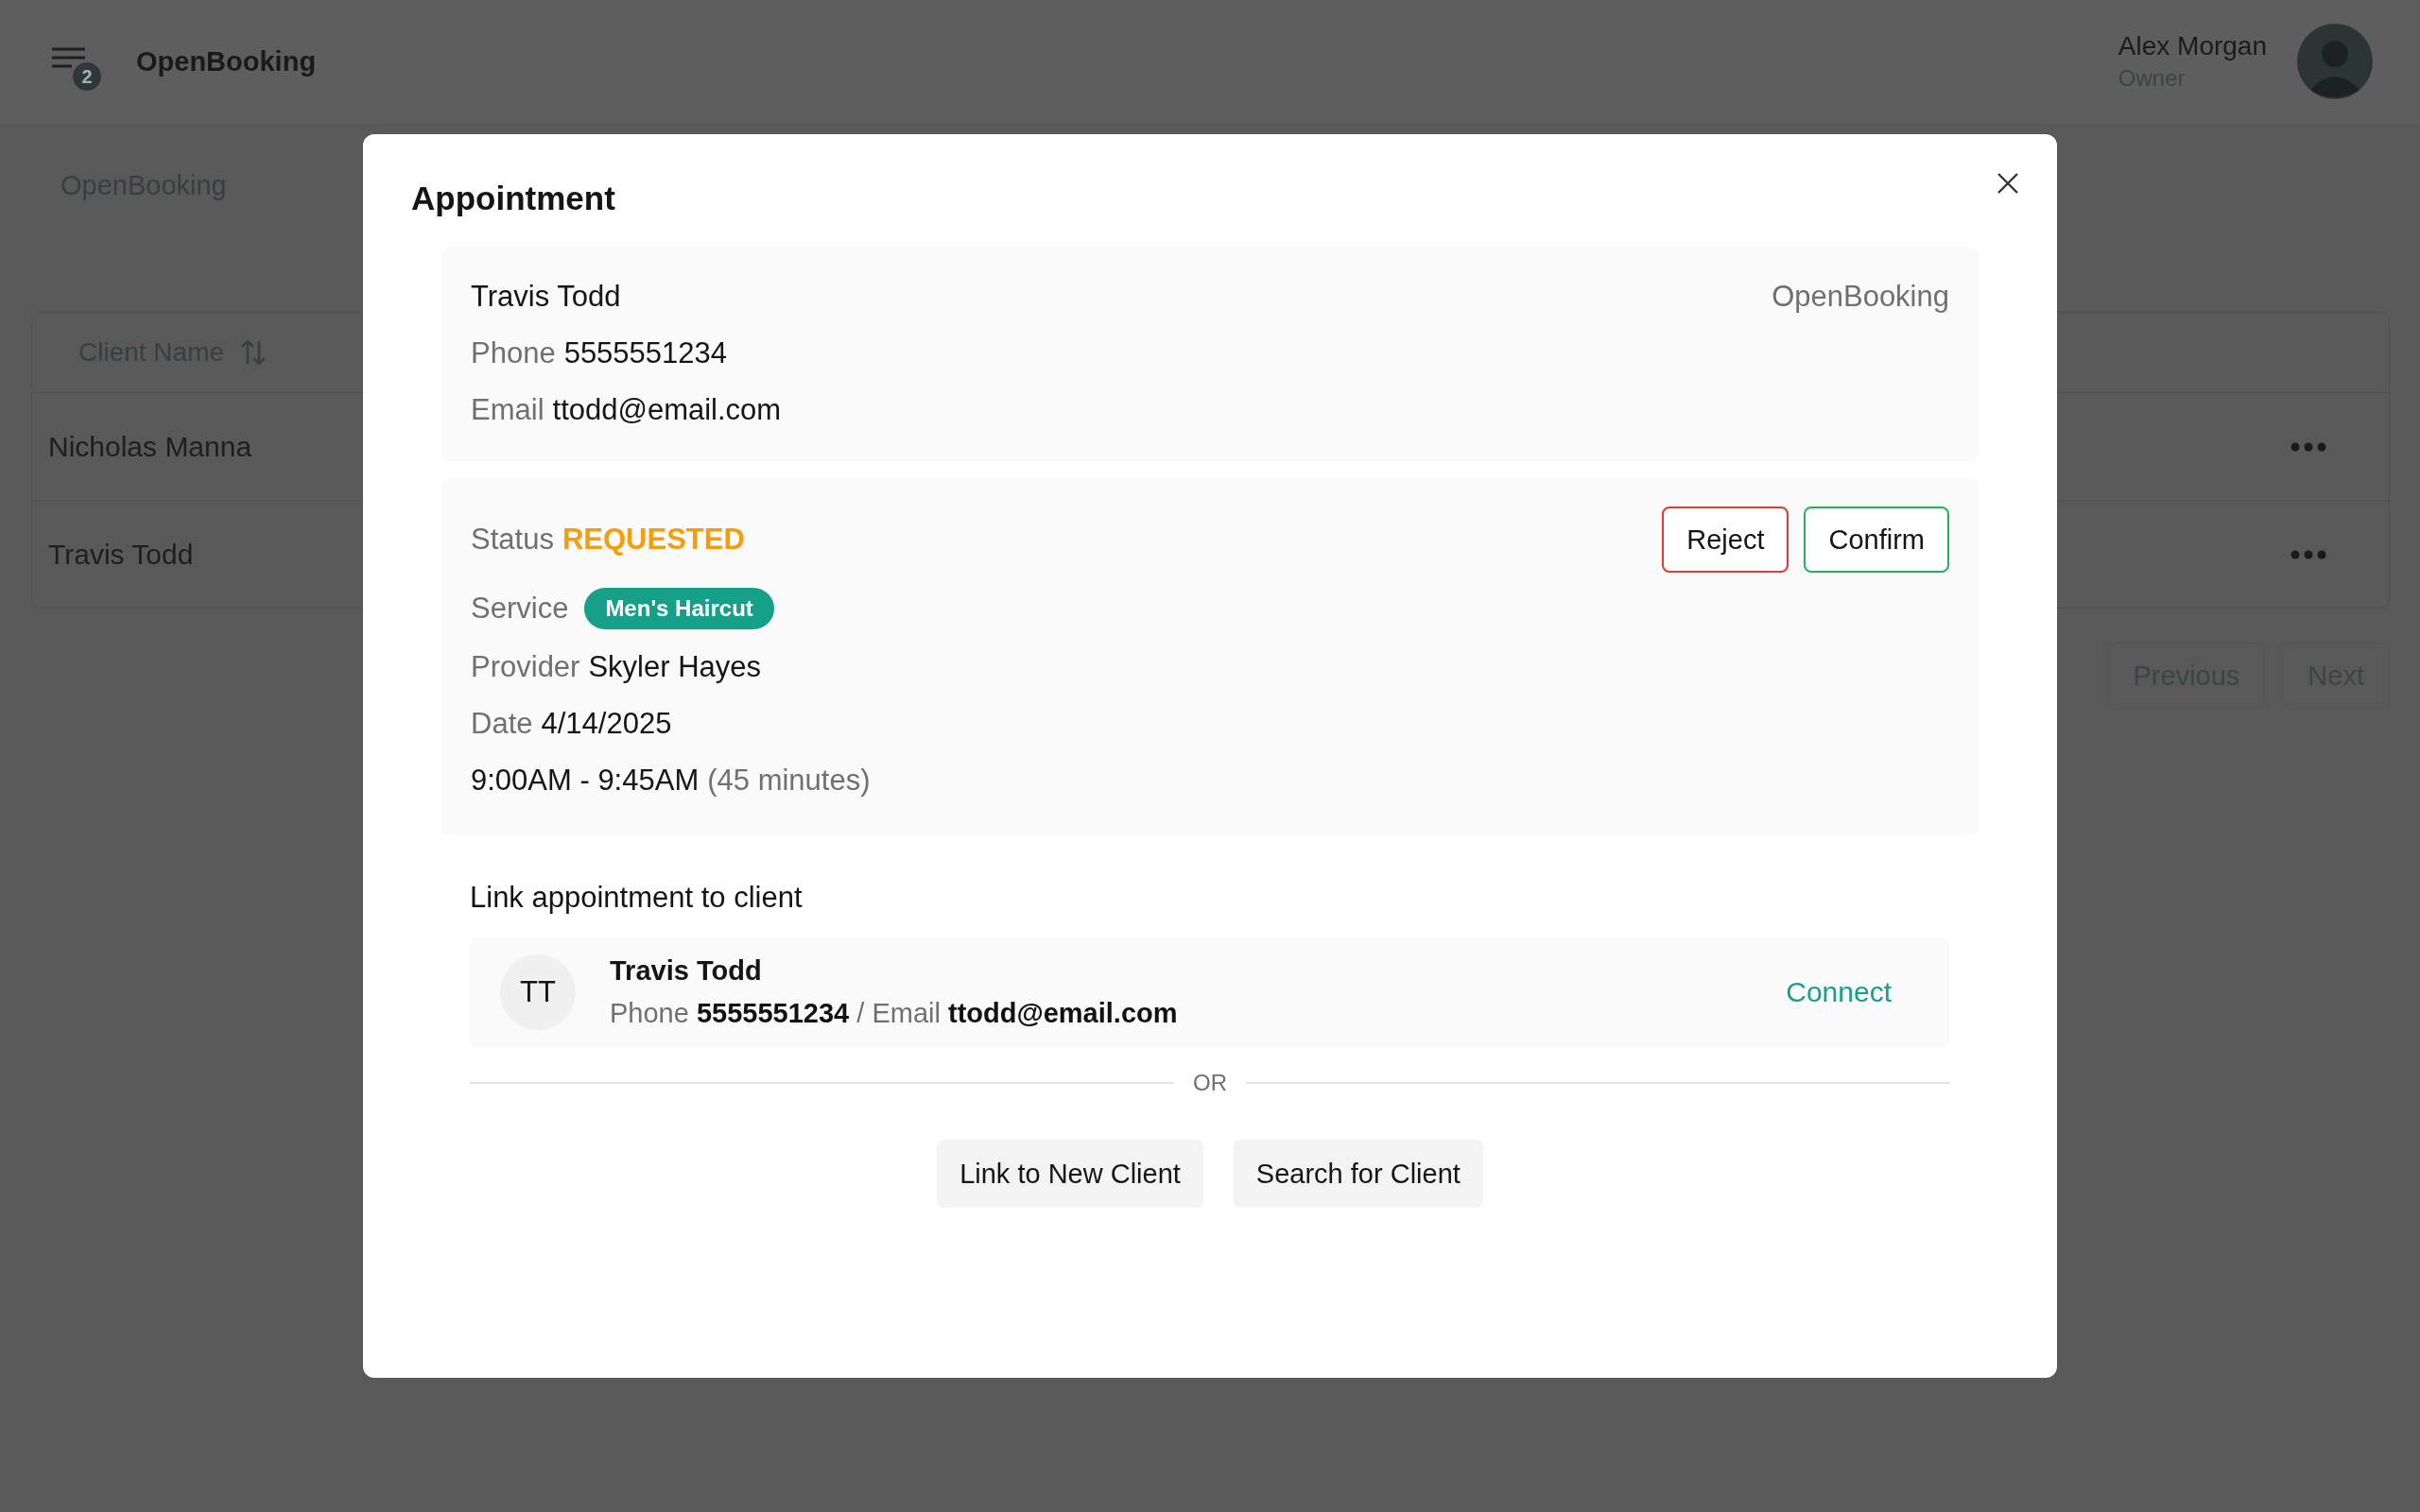 The height and width of the screenshot is (1512, 2420). What do you see at coordinates (546, 297) in the screenshot?
I see `contact-name: Travis Todd` at bounding box center [546, 297].